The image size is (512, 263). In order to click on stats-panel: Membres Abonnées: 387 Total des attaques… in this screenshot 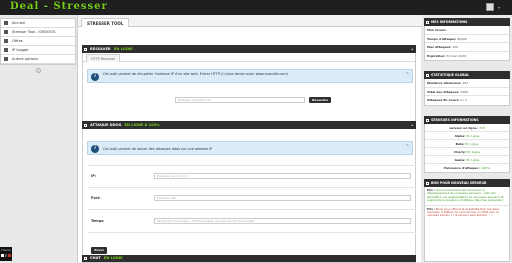, I will do `click(467, 92)`.